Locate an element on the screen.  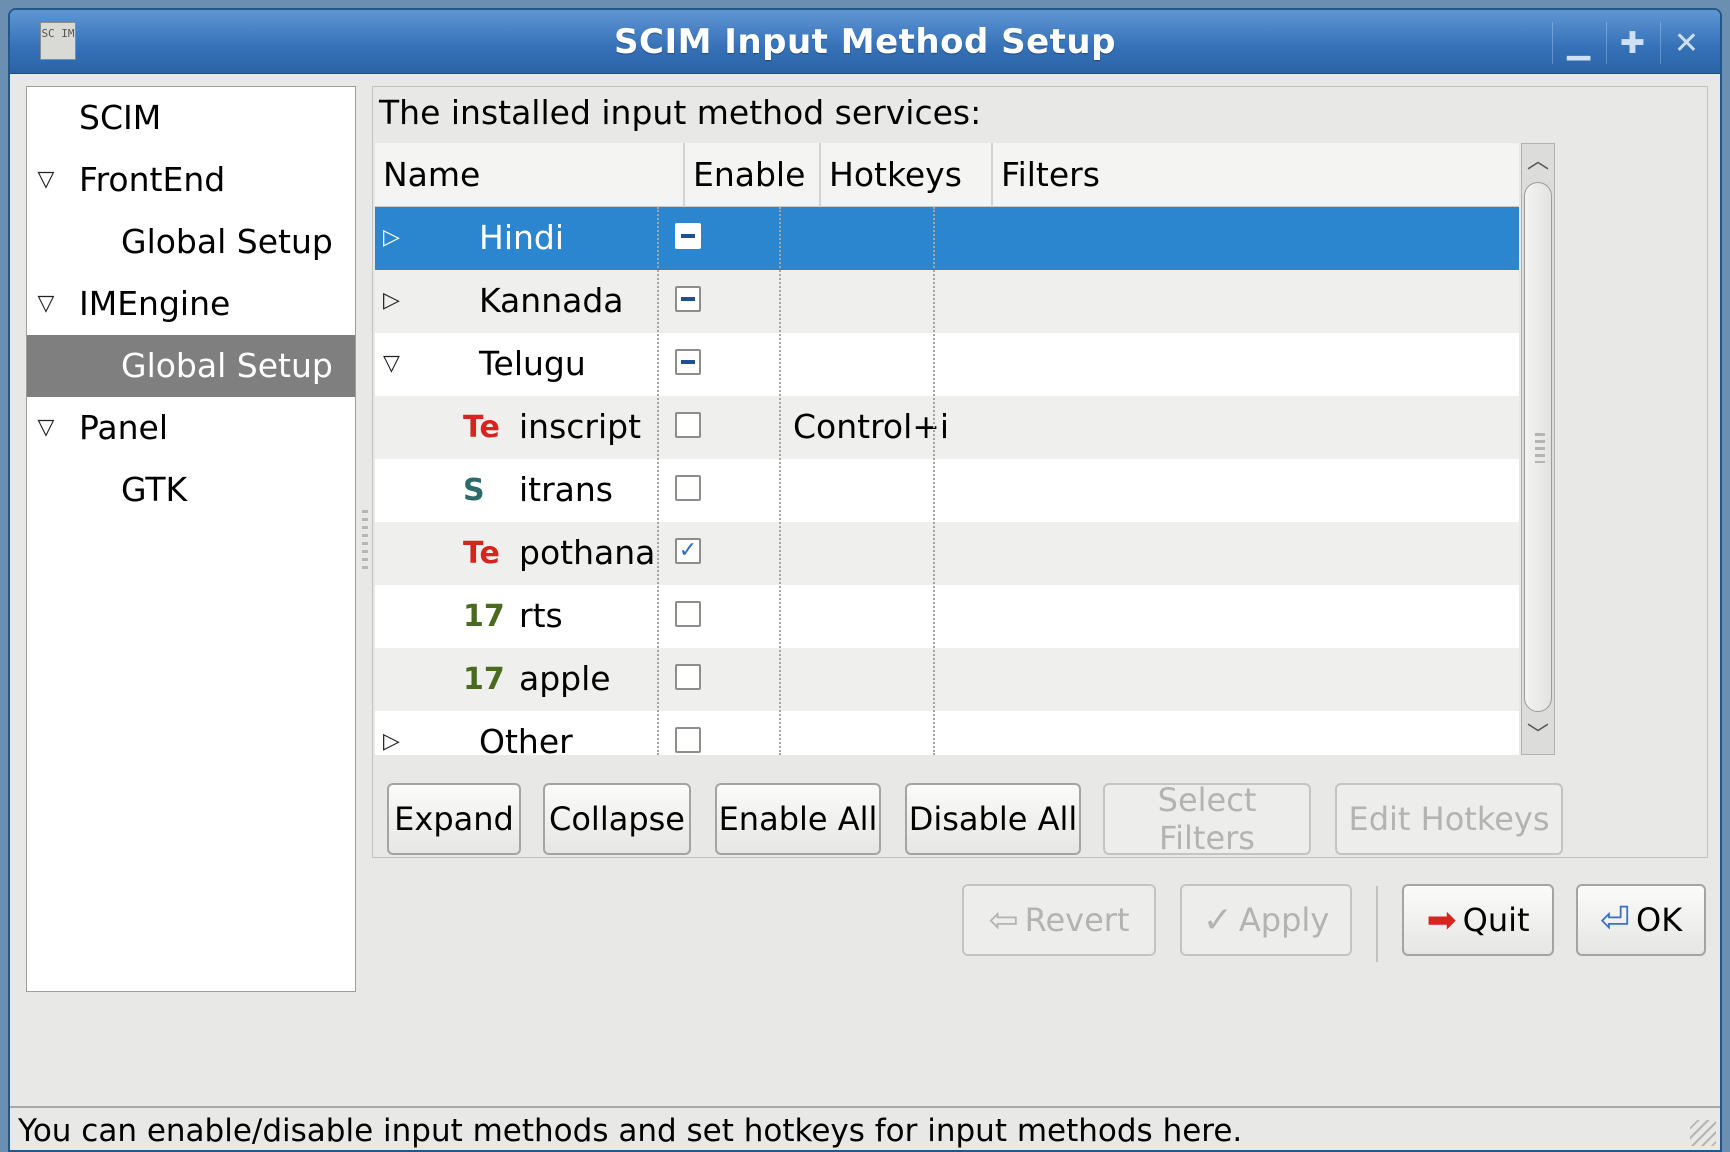
window-title: SCIM Input Method Setup is located at coordinates (865, 42).